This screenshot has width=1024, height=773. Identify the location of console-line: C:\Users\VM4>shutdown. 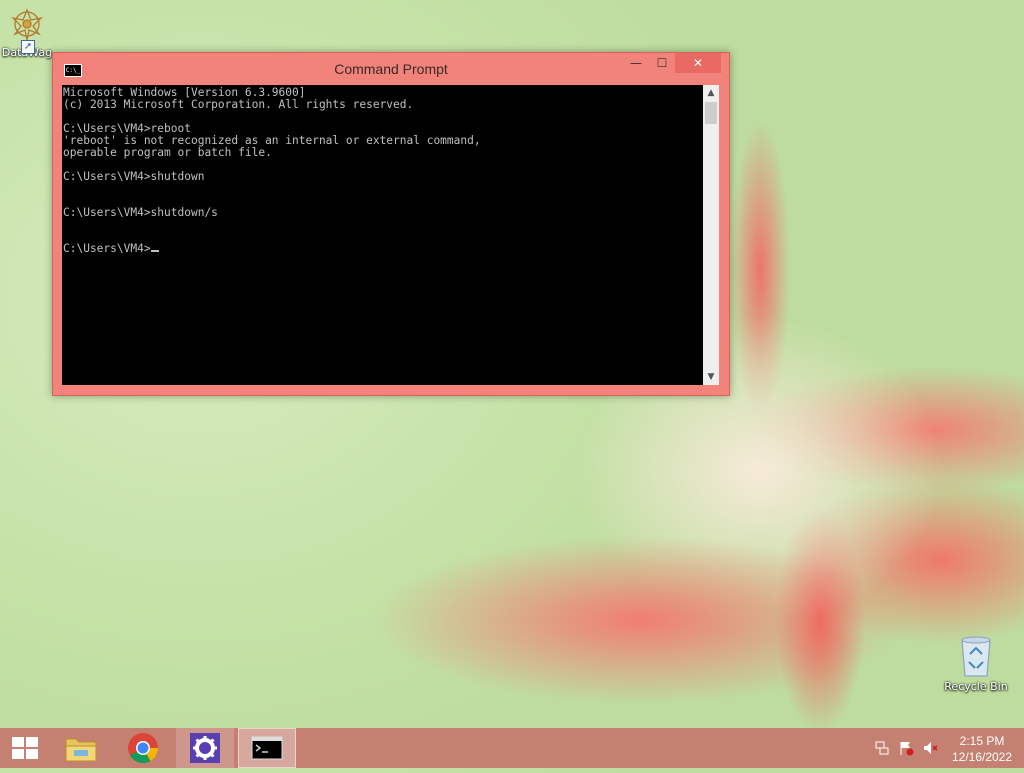
(134, 176).